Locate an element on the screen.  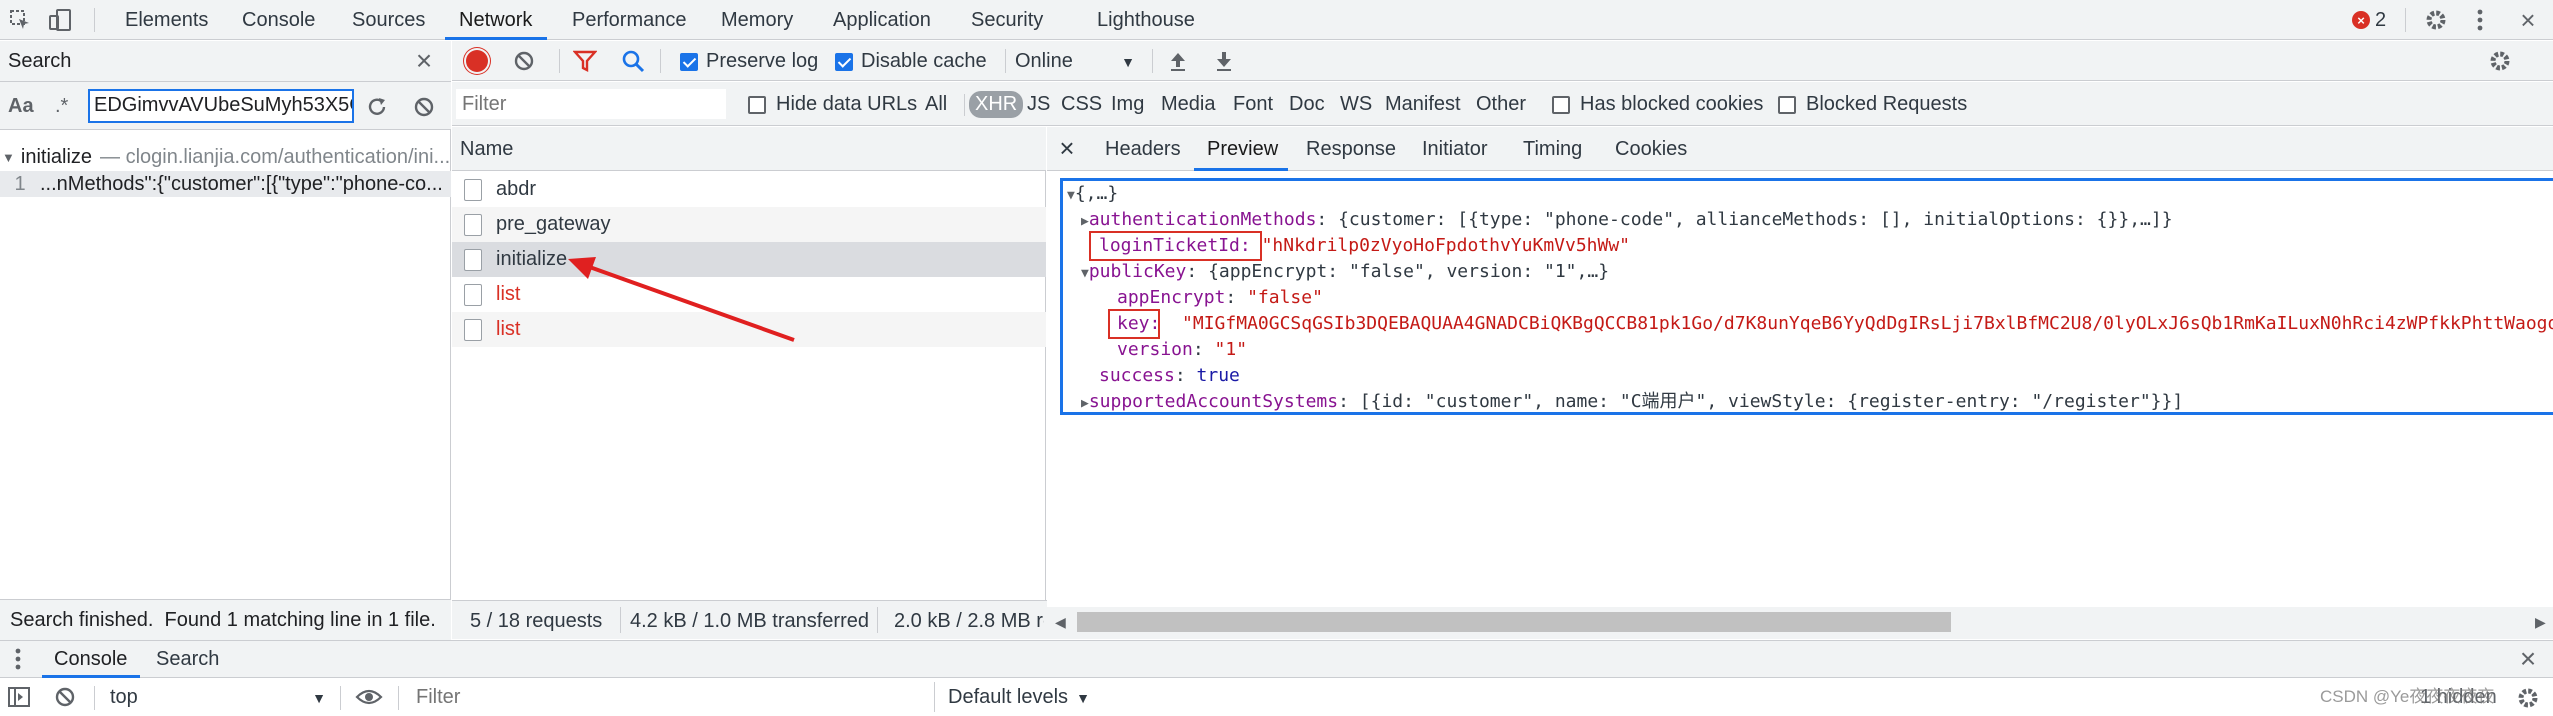
tab-elements: Elements is located at coordinates (166, 20).